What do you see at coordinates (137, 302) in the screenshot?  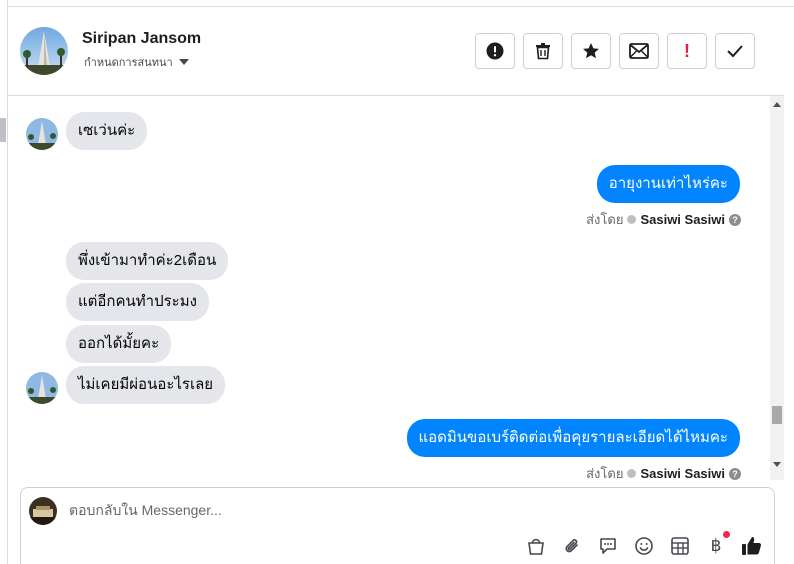 I see `message-incoming: แต่อีกคนทำประมง` at bounding box center [137, 302].